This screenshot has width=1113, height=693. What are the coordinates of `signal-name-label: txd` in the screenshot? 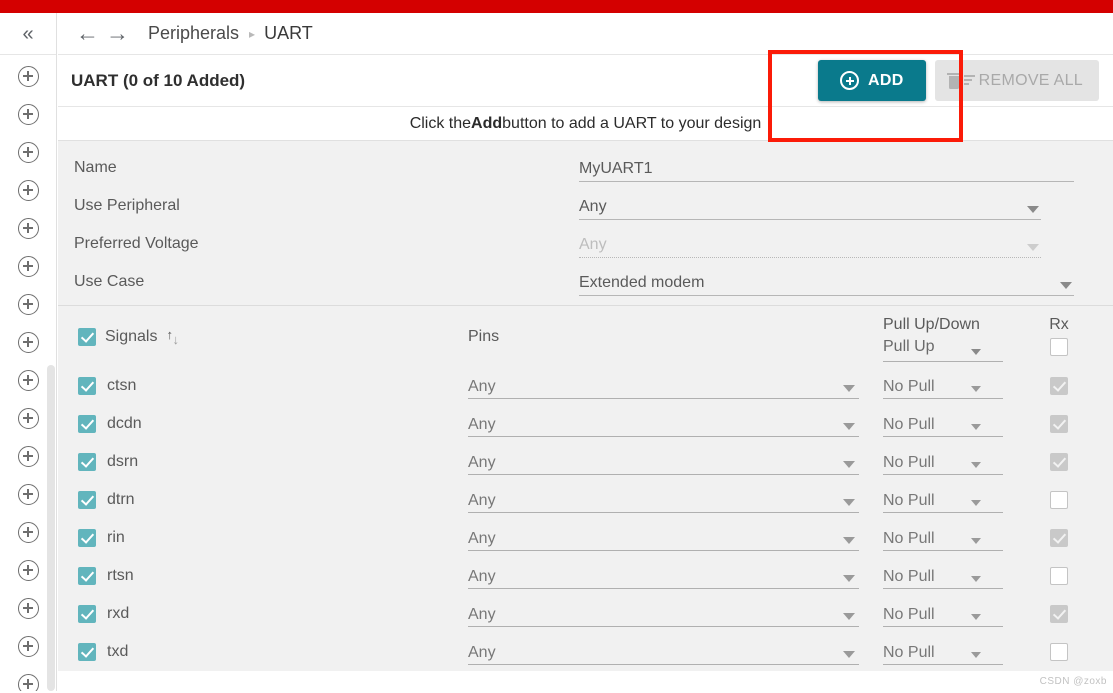 It's located at (117, 652).